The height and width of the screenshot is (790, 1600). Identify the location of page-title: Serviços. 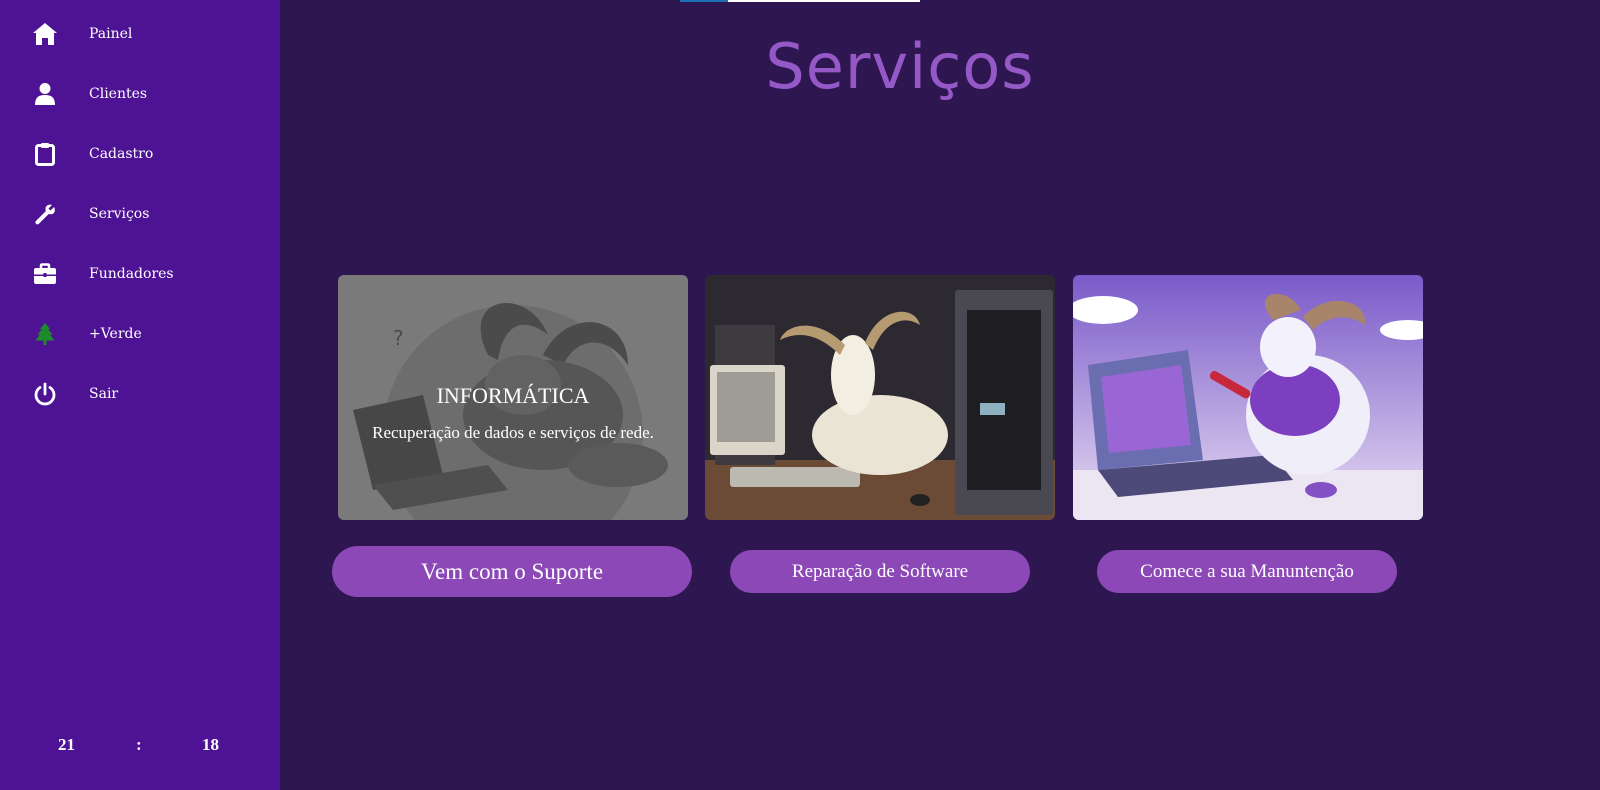
(900, 66).